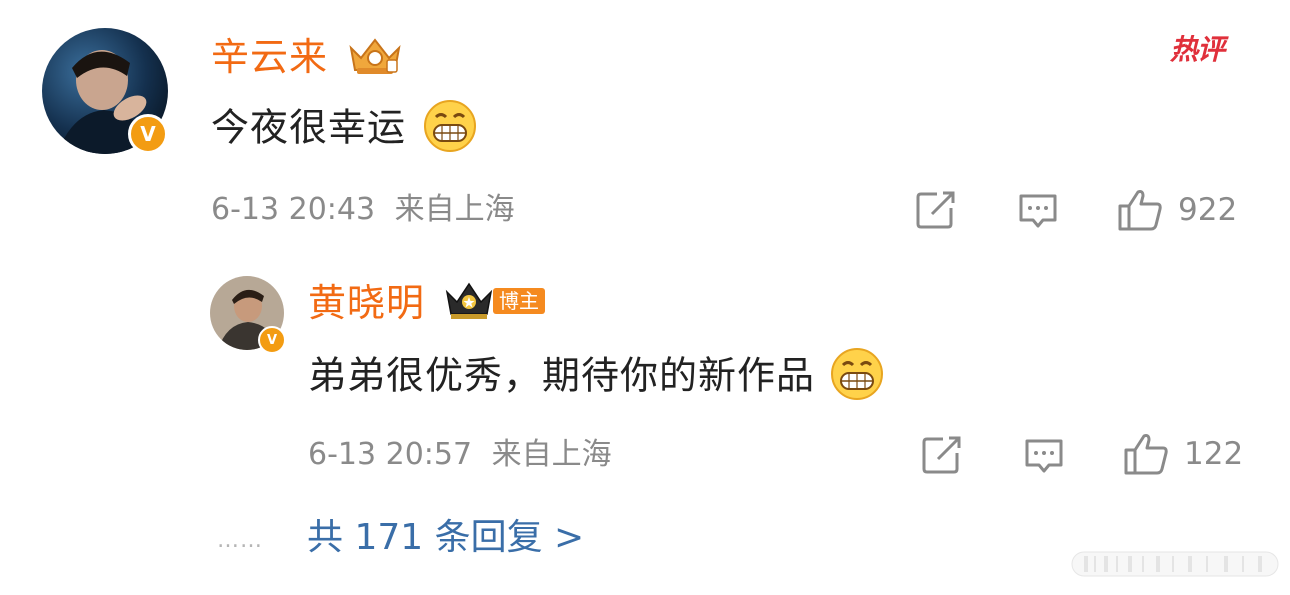 Image resolution: width=1290 pixels, height=595 pixels. What do you see at coordinates (269, 57) in the screenshot?
I see `commenter-username: 辛云来` at bounding box center [269, 57].